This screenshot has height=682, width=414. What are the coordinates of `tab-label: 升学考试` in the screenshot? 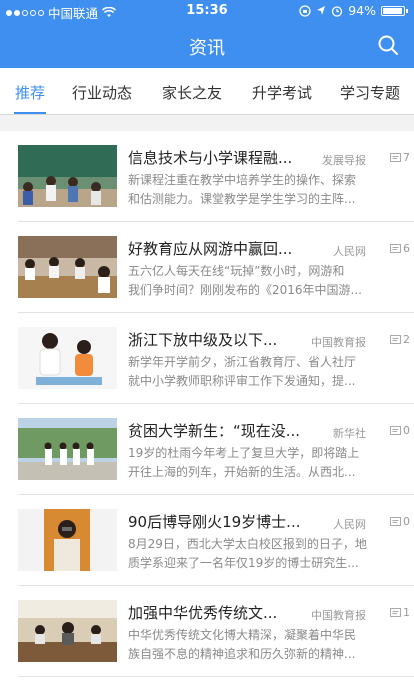 It's located at (282, 93).